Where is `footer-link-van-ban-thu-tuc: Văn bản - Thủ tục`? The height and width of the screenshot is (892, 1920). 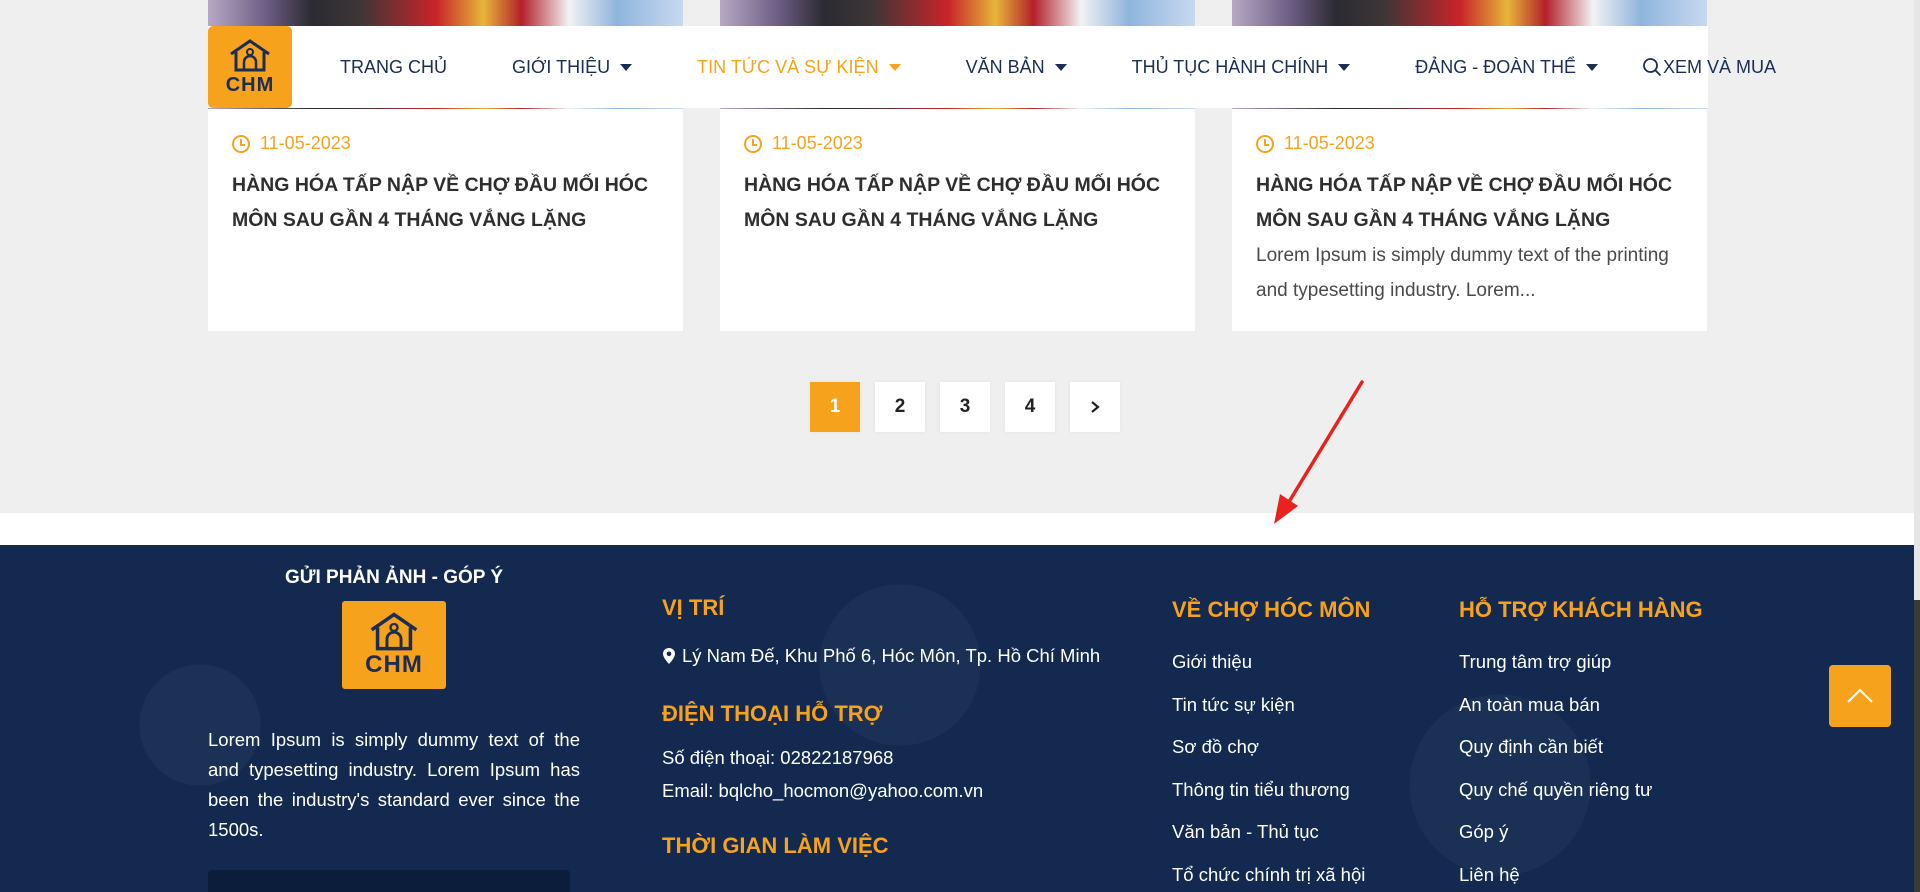
footer-link-van-ban-thu-tuc: Văn bản - Thủ tục is located at coordinates (1292, 842).